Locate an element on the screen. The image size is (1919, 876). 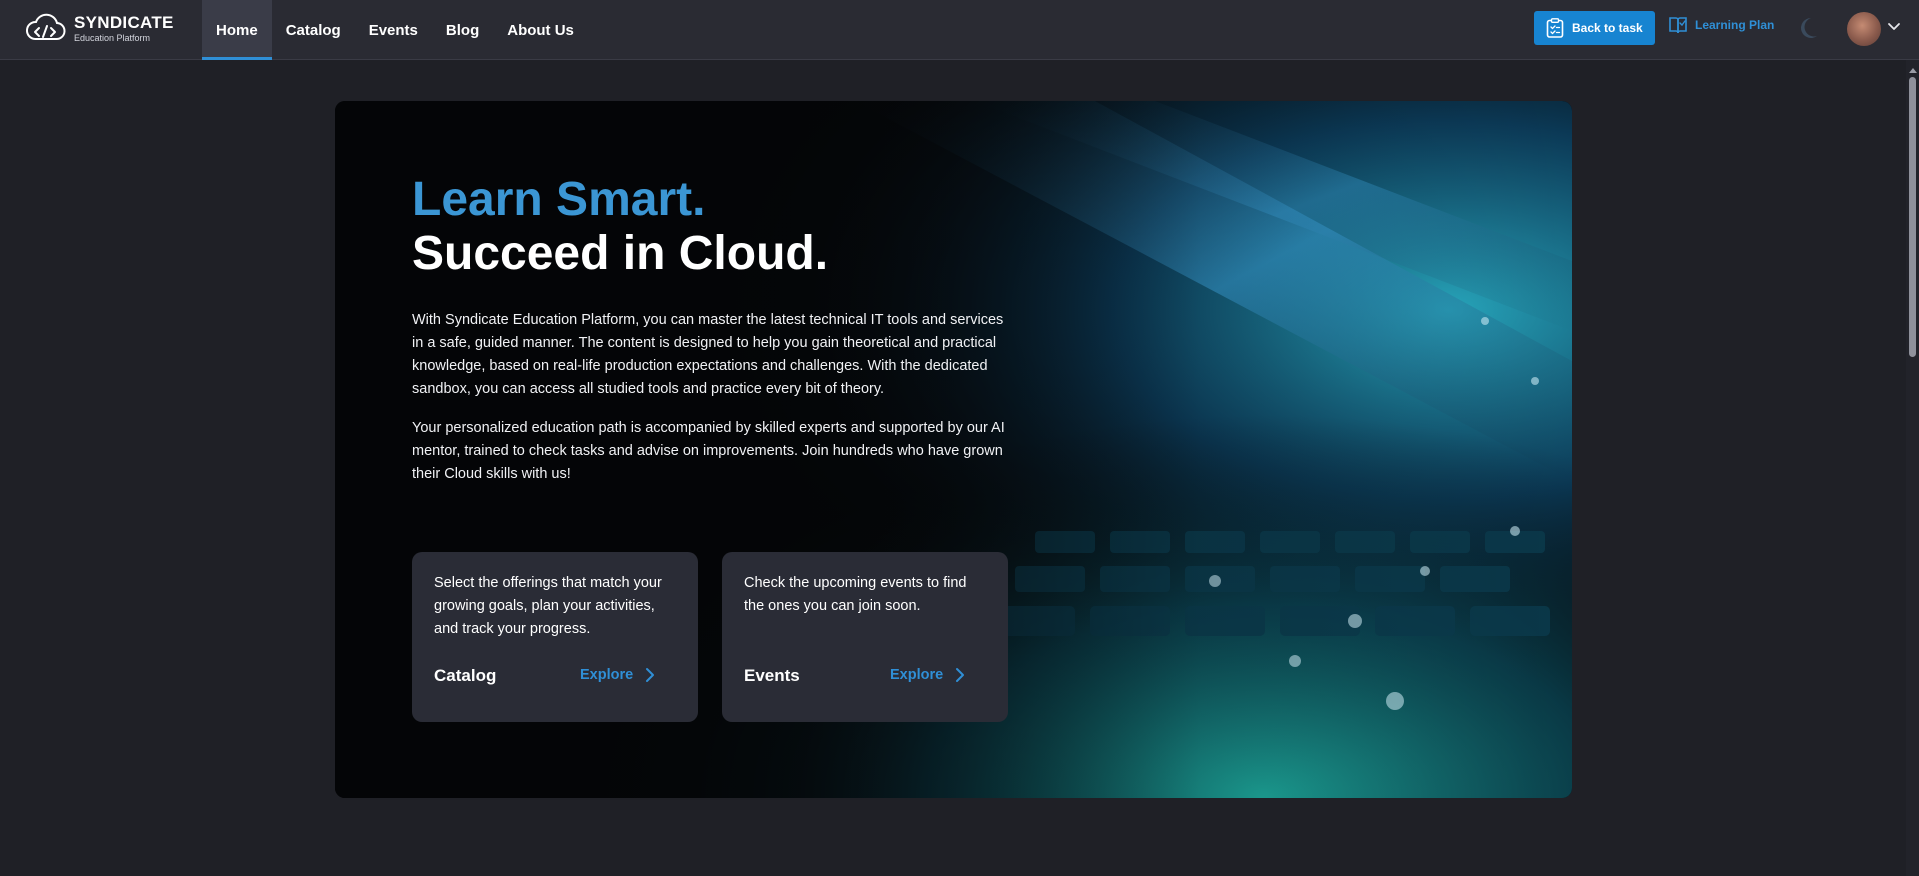
catalog-explore-link: Explore is located at coordinates (617, 675).